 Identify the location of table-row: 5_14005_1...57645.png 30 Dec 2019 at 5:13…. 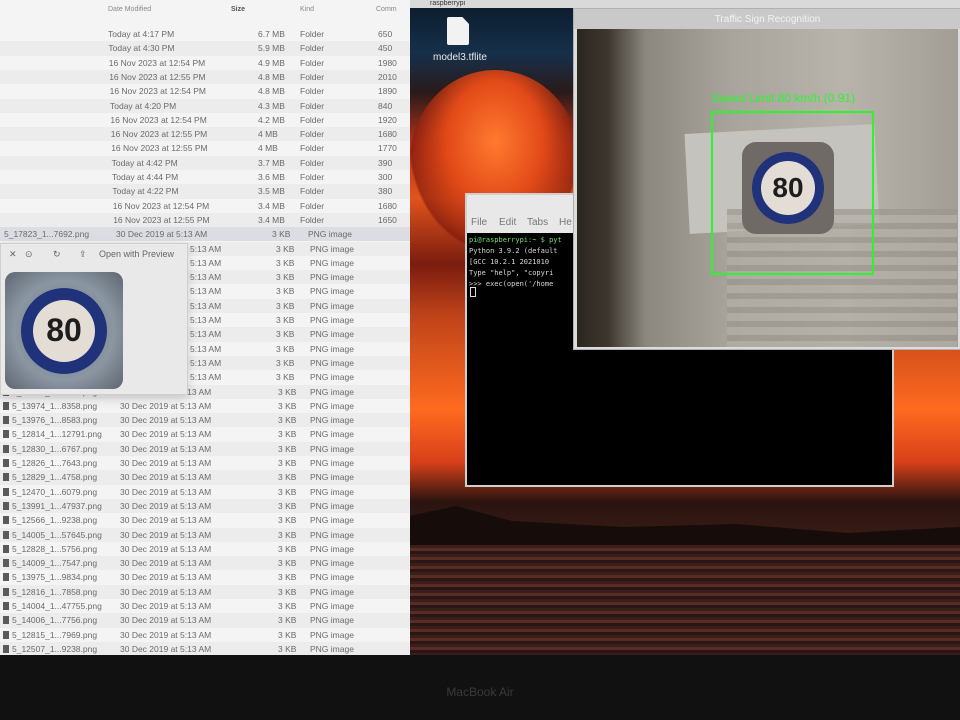
(205, 534).